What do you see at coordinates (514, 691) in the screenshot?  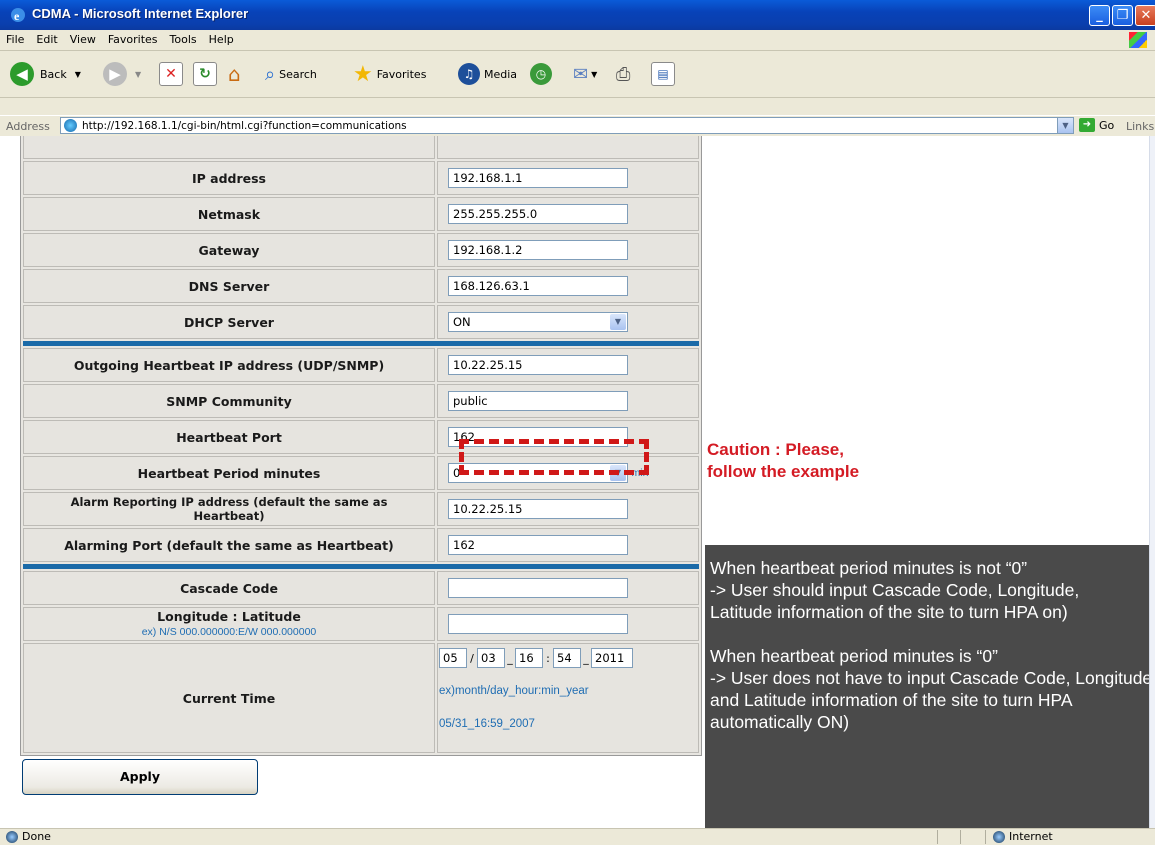 I see `time-format-hint: ex)month/day_hour:min_year` at bounding box center [514, 691].